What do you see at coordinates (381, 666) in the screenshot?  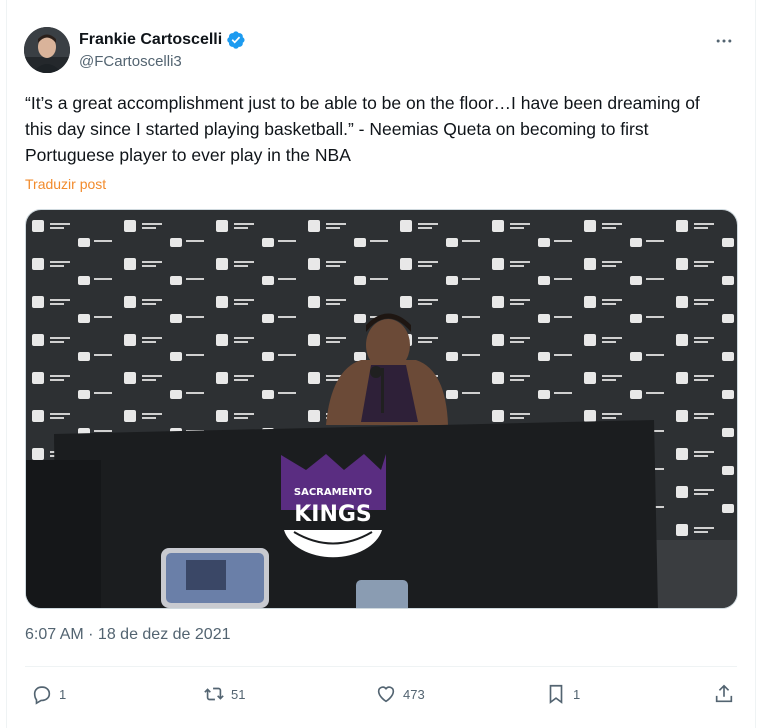 I see `divider` at bounding box center [381, 666].